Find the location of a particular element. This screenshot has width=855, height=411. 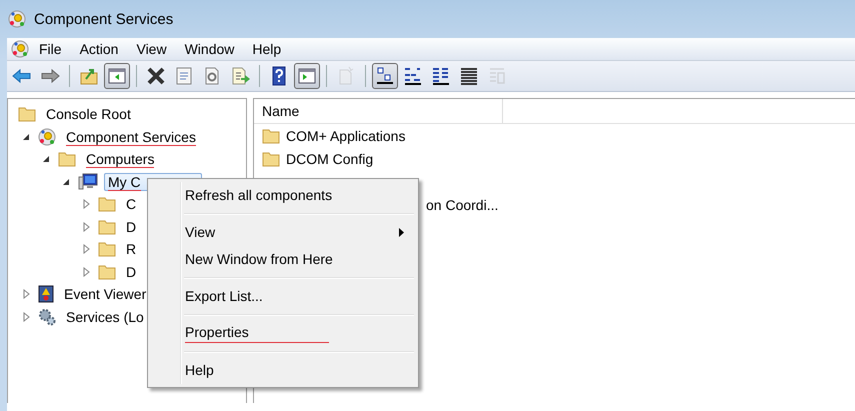

window-title: Component Services is located at coordinates (104, 19).